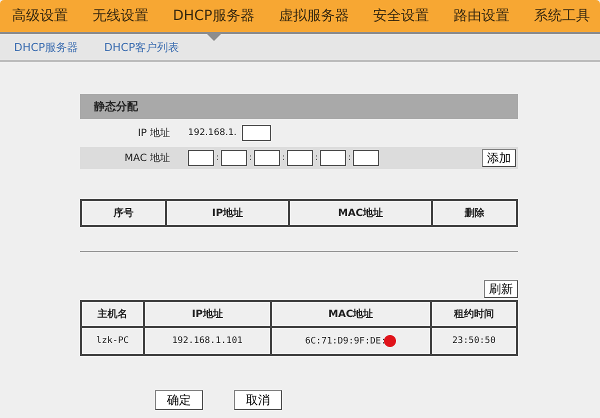  Describe the element at coordinates (401, 20) in the screenshot. I see `nav-tab: 安全设置` at that location.